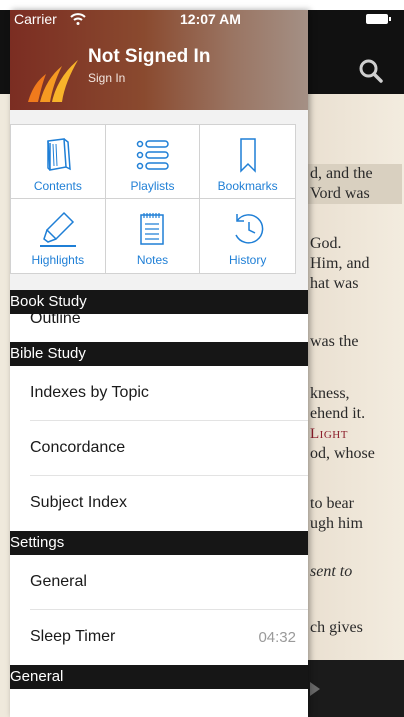 This screenshot has height=717, width=404. I want to click on reader-text-line: to bear, so click(332, 503).